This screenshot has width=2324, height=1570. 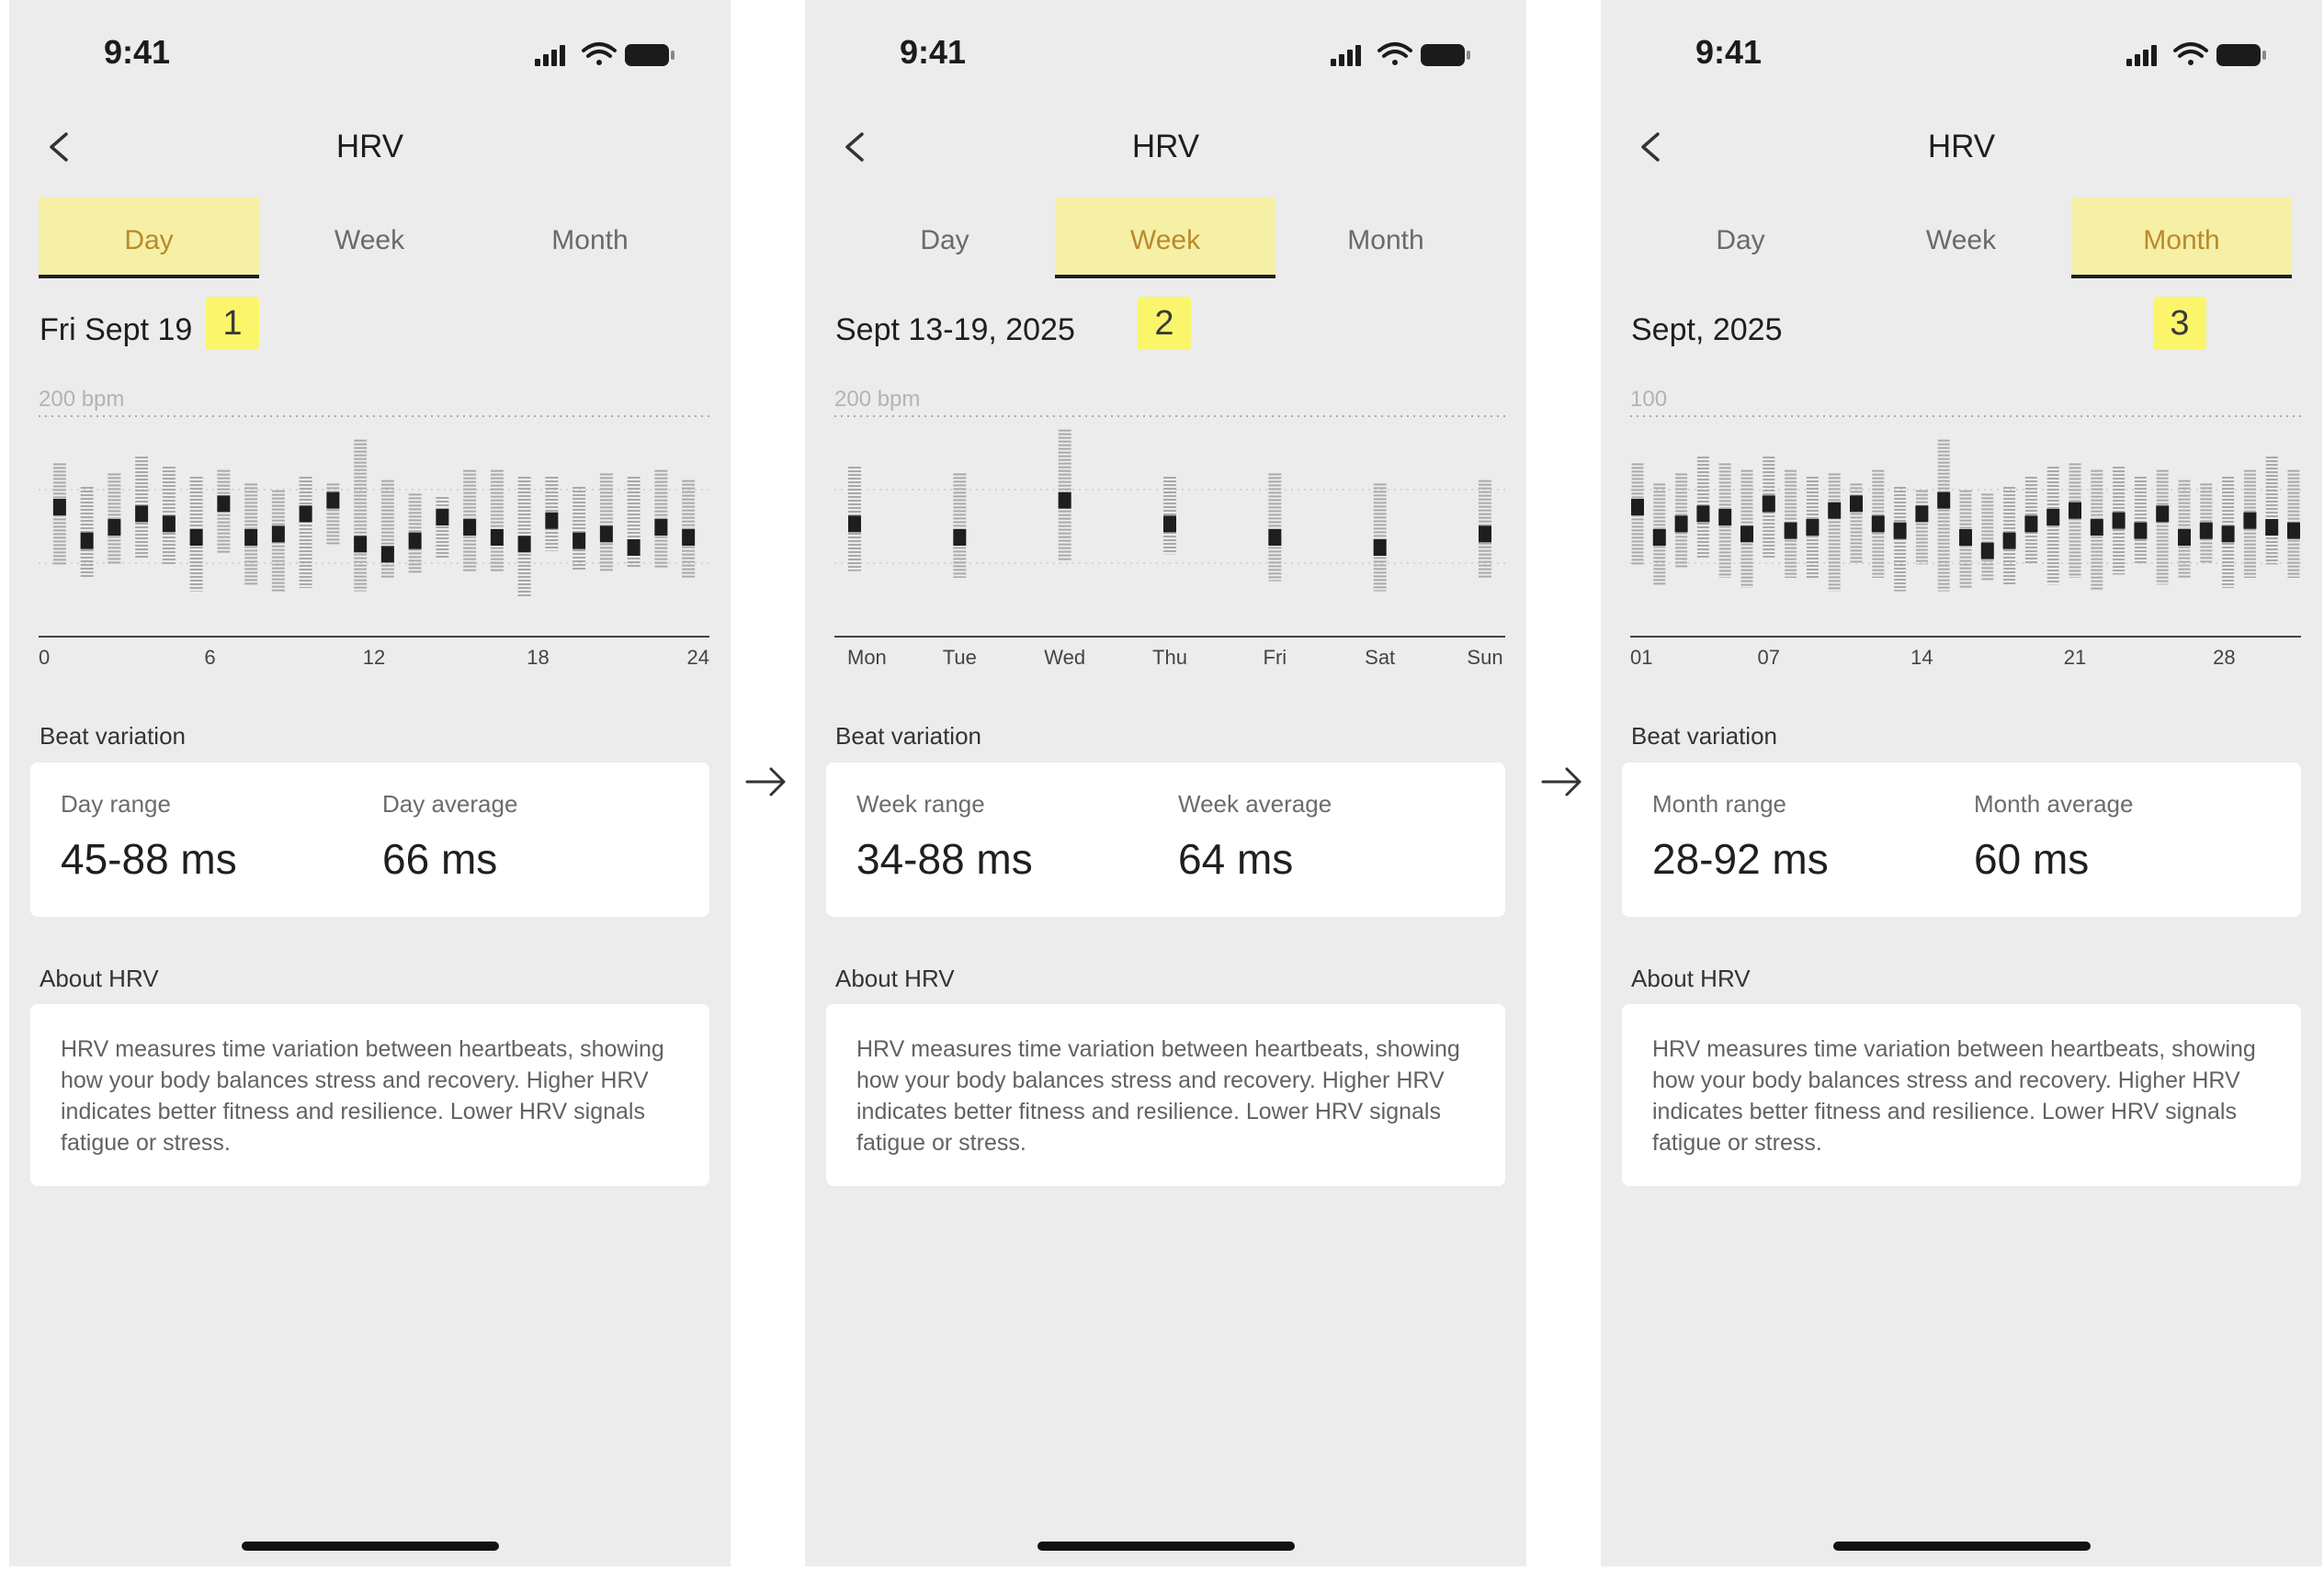 I want to click on range-value: 34-88 ms, so click(x=945, y=859).